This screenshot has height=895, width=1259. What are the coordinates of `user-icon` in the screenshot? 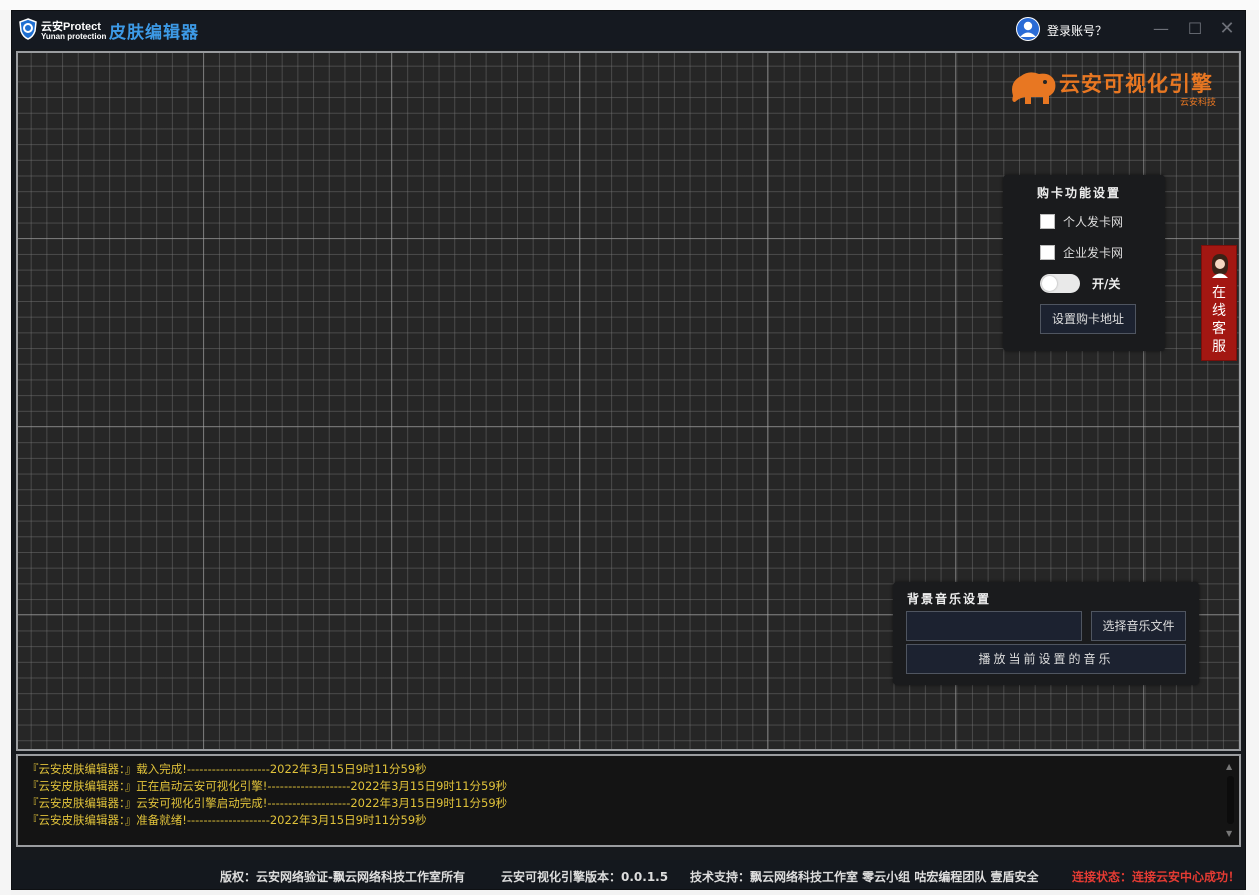 It's located at (1028, 29).